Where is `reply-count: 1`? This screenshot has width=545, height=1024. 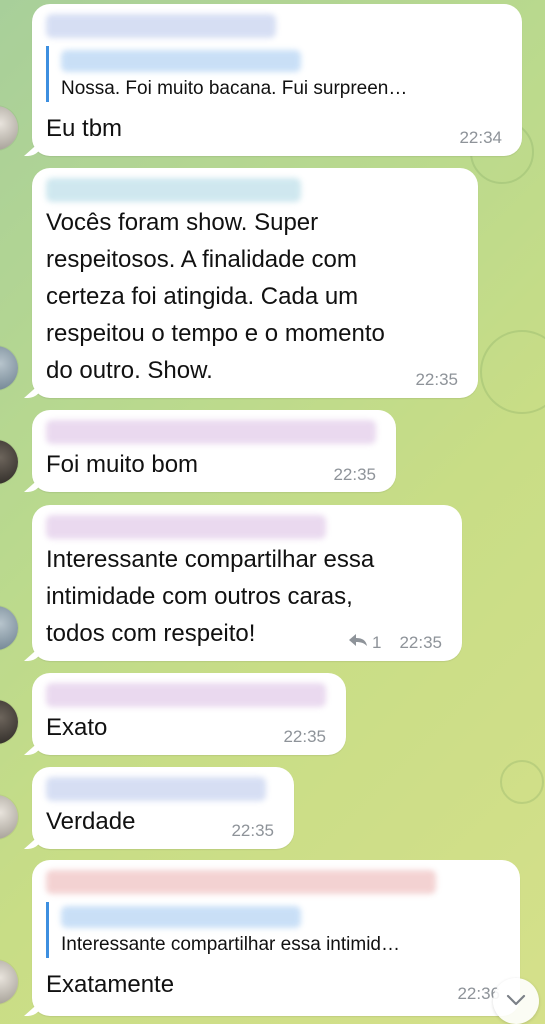
reply-count: 1 is located at coordinates (376, 643).